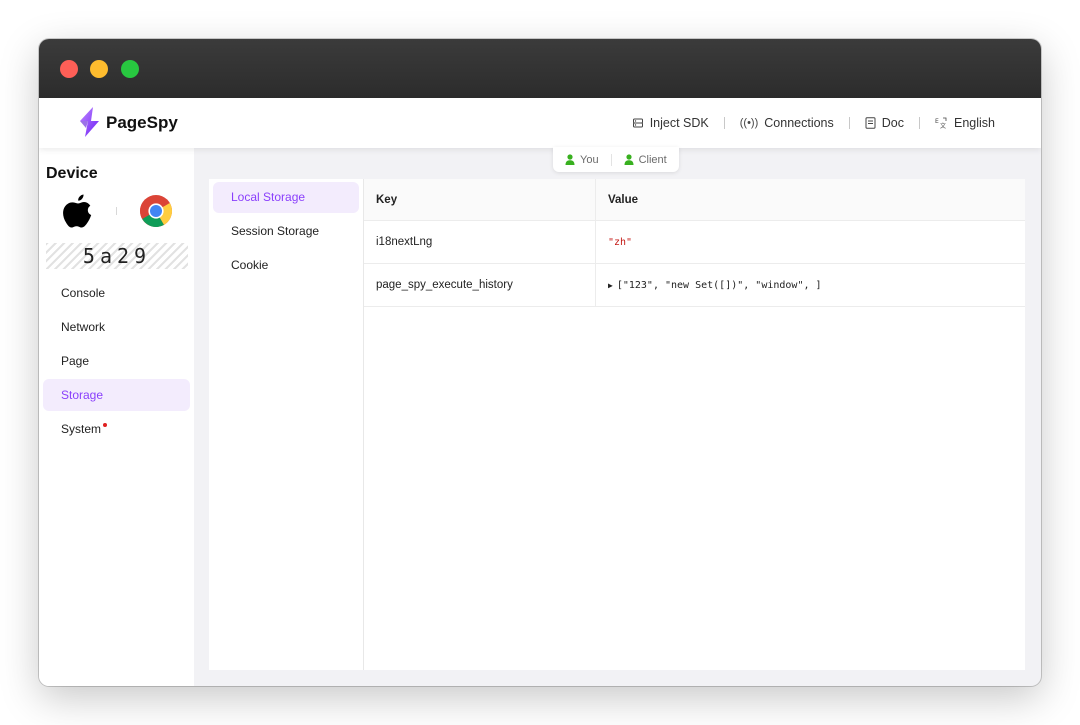 This screenshot has height=725, width=1080. What do you see at coordinates (275, 231) in the screenshot?
I see `storage-type-label: Session Storage` at bounding box center [275, 231].